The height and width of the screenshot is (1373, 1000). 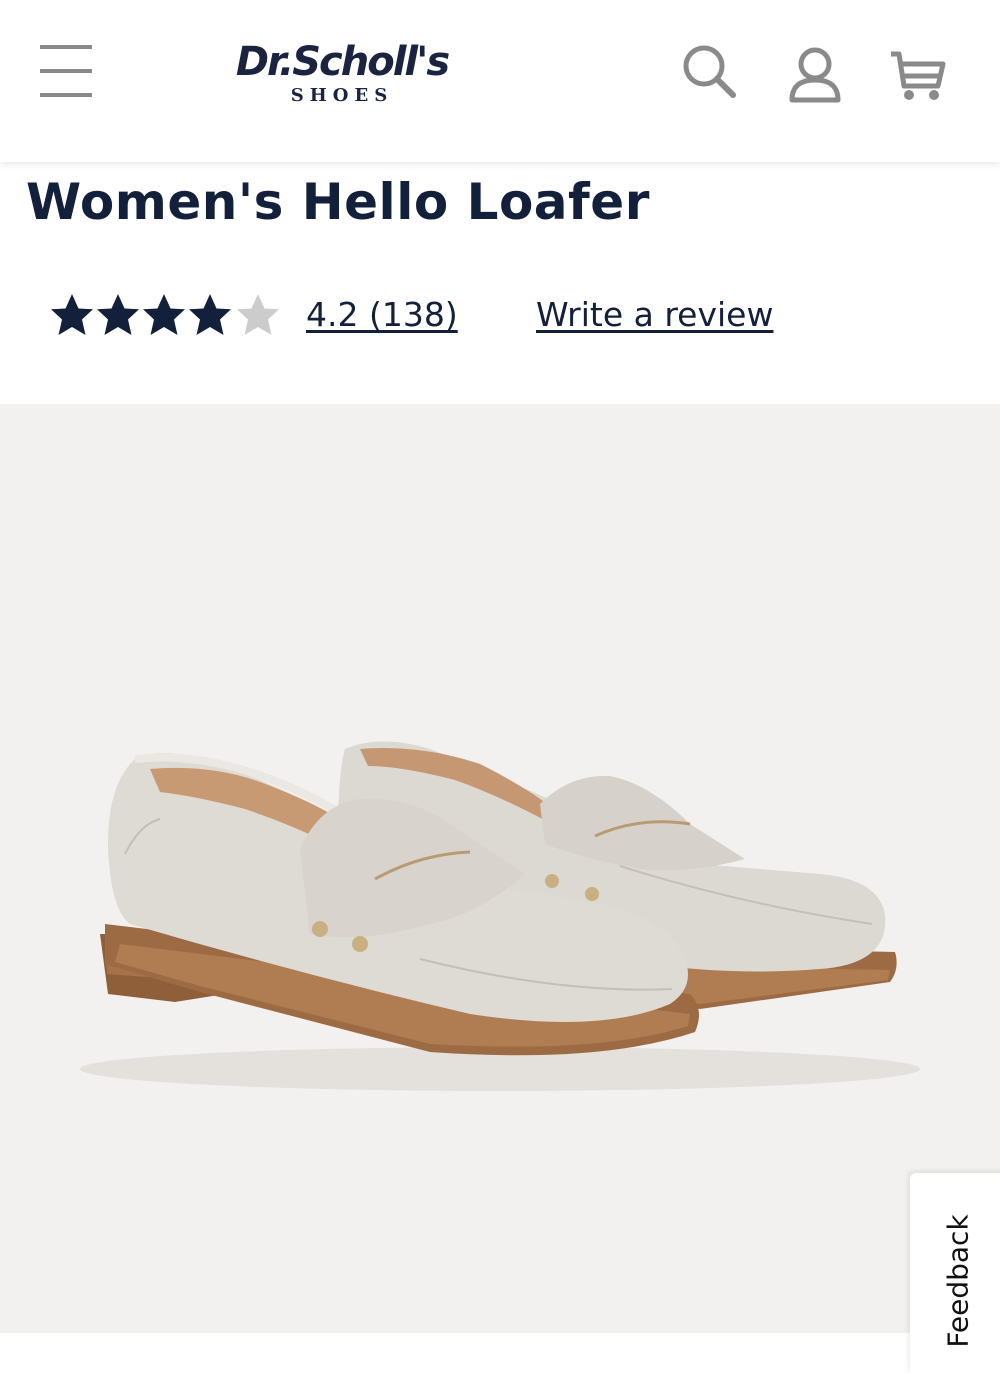 What do you see at coordinates (338, 202) in the screenshot?
I see `product-title: Women's Hello Loafer` at bounding box center [338, 202].